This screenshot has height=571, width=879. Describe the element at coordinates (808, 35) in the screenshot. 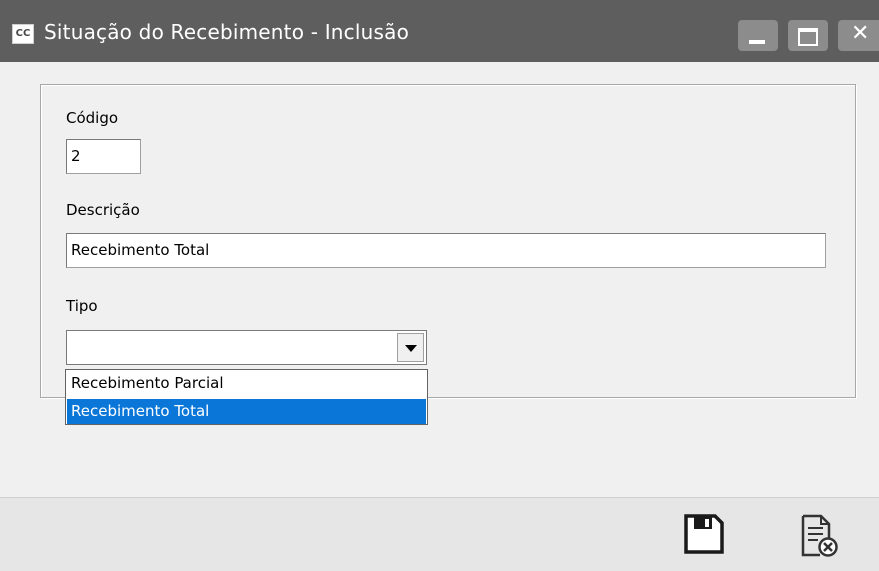

I see `maximize-button` at that location.